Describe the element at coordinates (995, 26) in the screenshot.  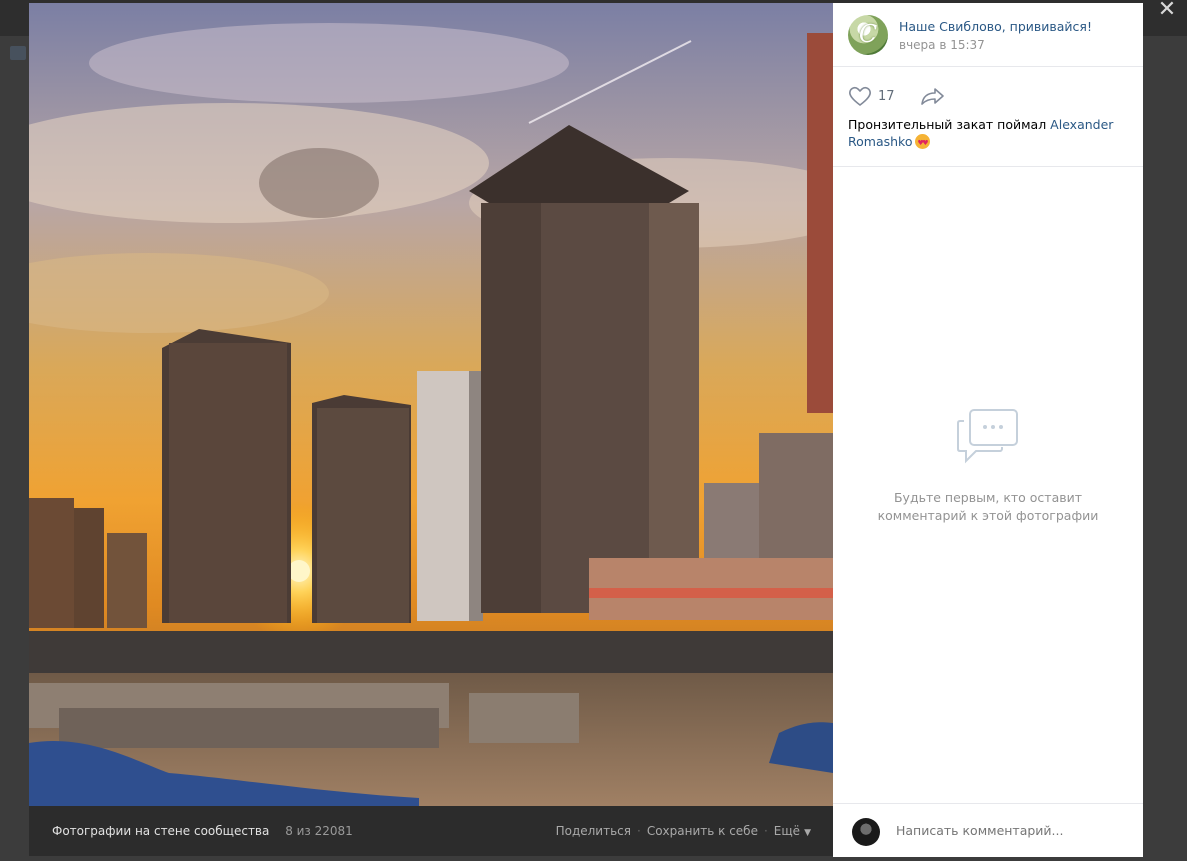
I see `group-name-link: Наше Свиблово, прививайся!` at that location.